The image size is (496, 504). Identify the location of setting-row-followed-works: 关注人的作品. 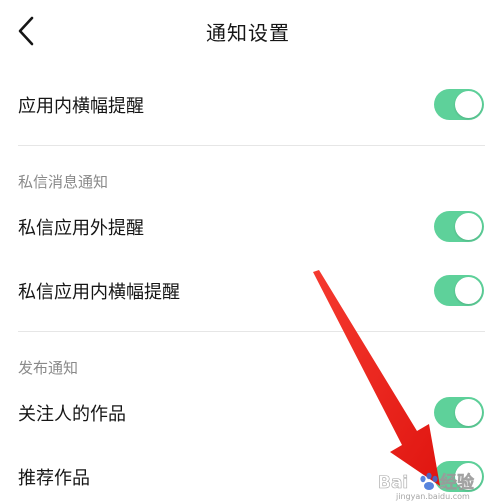
(248, 413).